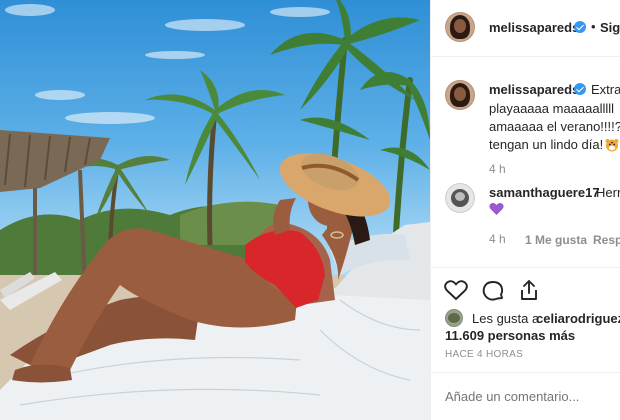 The width and height of the screenshot is (620, 420). What do you see at coordinates (532, 396) in the screenshot?
I see `add-comment-input` at bounding box center [532, 396].